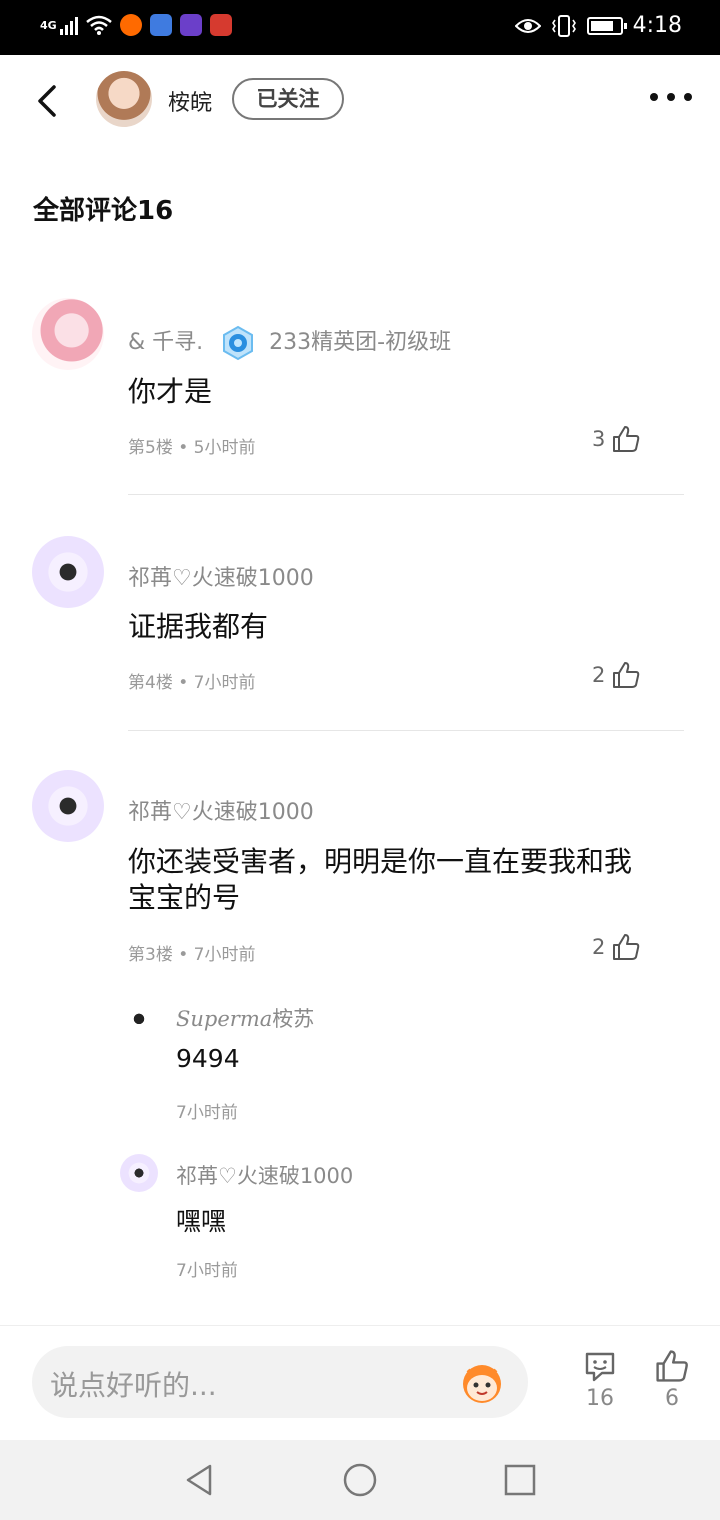  Describe the element at coordinates (124, 99) in the screenshot. I see `author-avatar` at that location.